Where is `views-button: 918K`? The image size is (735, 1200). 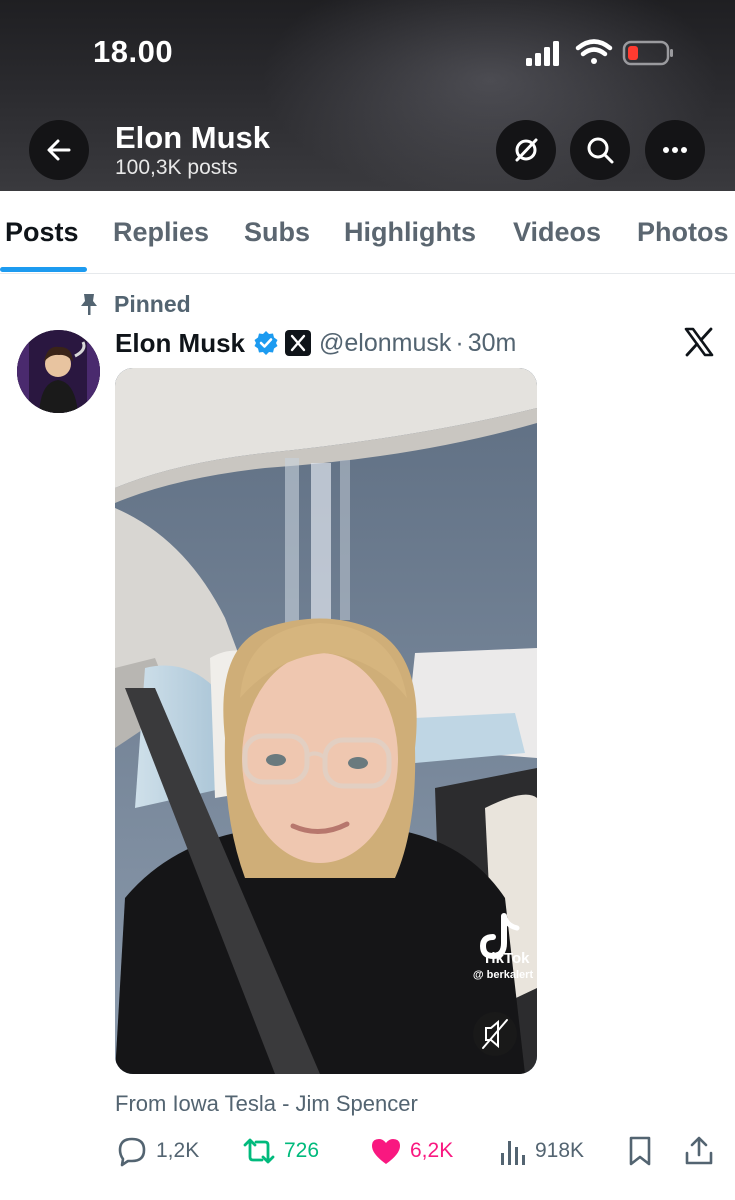 views-button: 918K is located at coordinates (541, 1151).